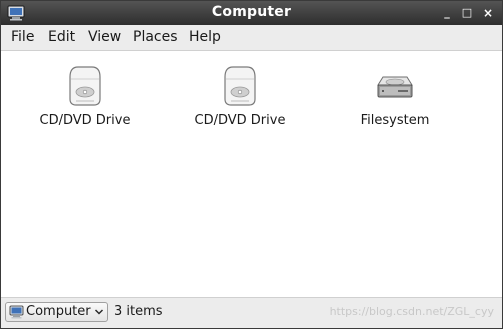 The image size is (503, 329). I want to click on item-label: Filesystem, so click(395, 120).